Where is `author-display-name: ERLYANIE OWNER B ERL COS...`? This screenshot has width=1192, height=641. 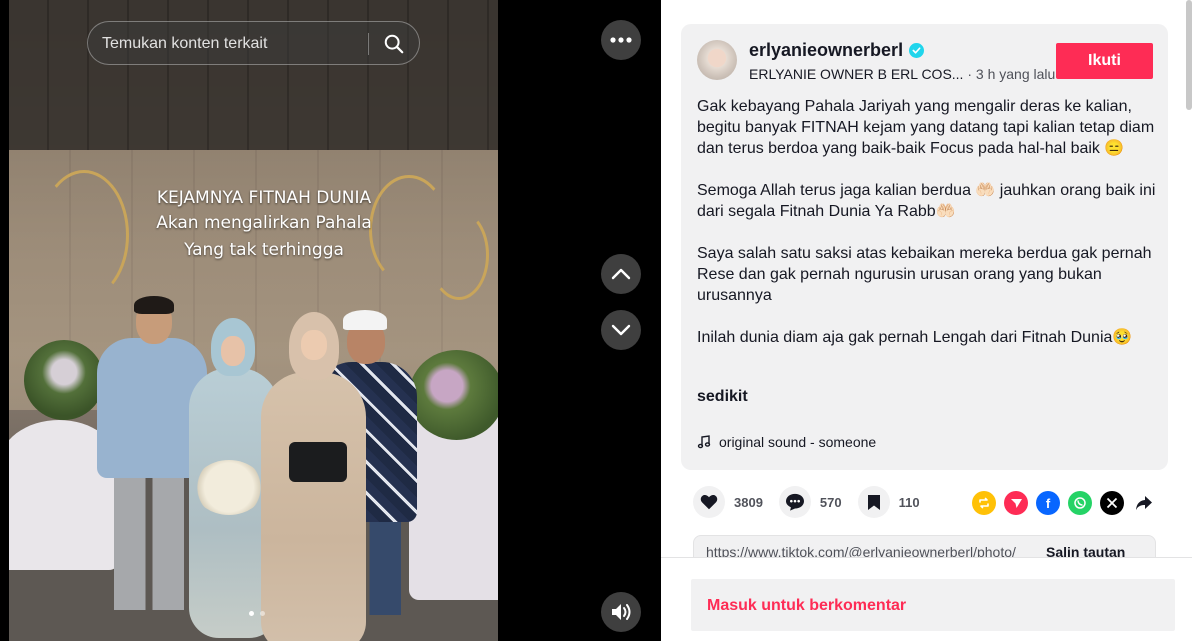 author-display-name: ERLYANIE OWNER B ERL COS... is located at coordinates (856, 74).